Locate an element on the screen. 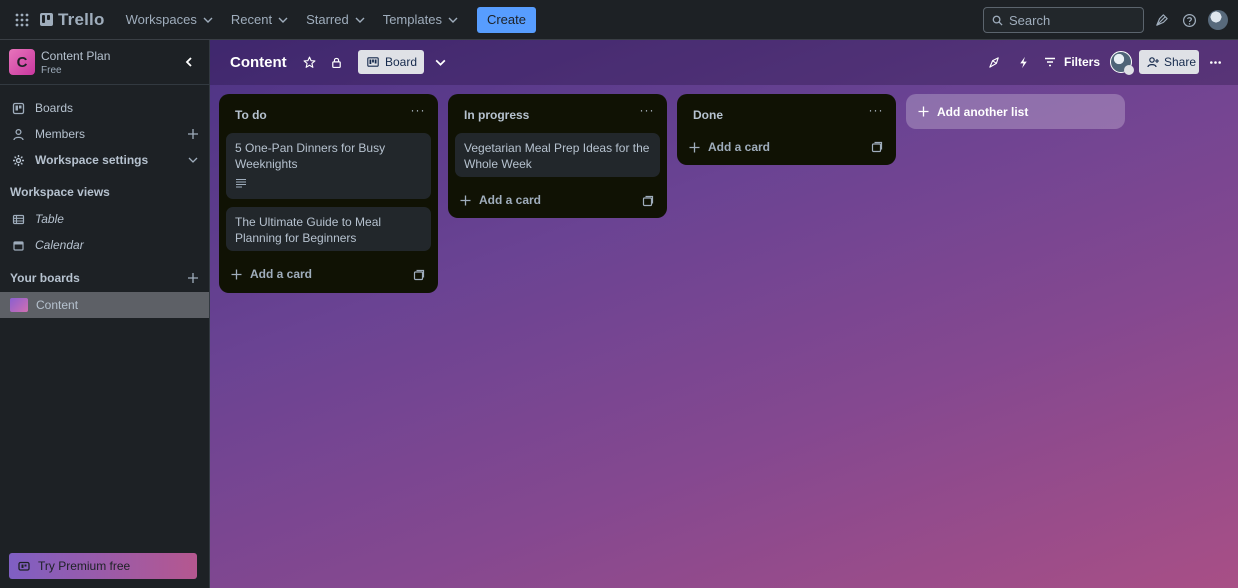  account-avatar is located at coordinates (1218, 20).